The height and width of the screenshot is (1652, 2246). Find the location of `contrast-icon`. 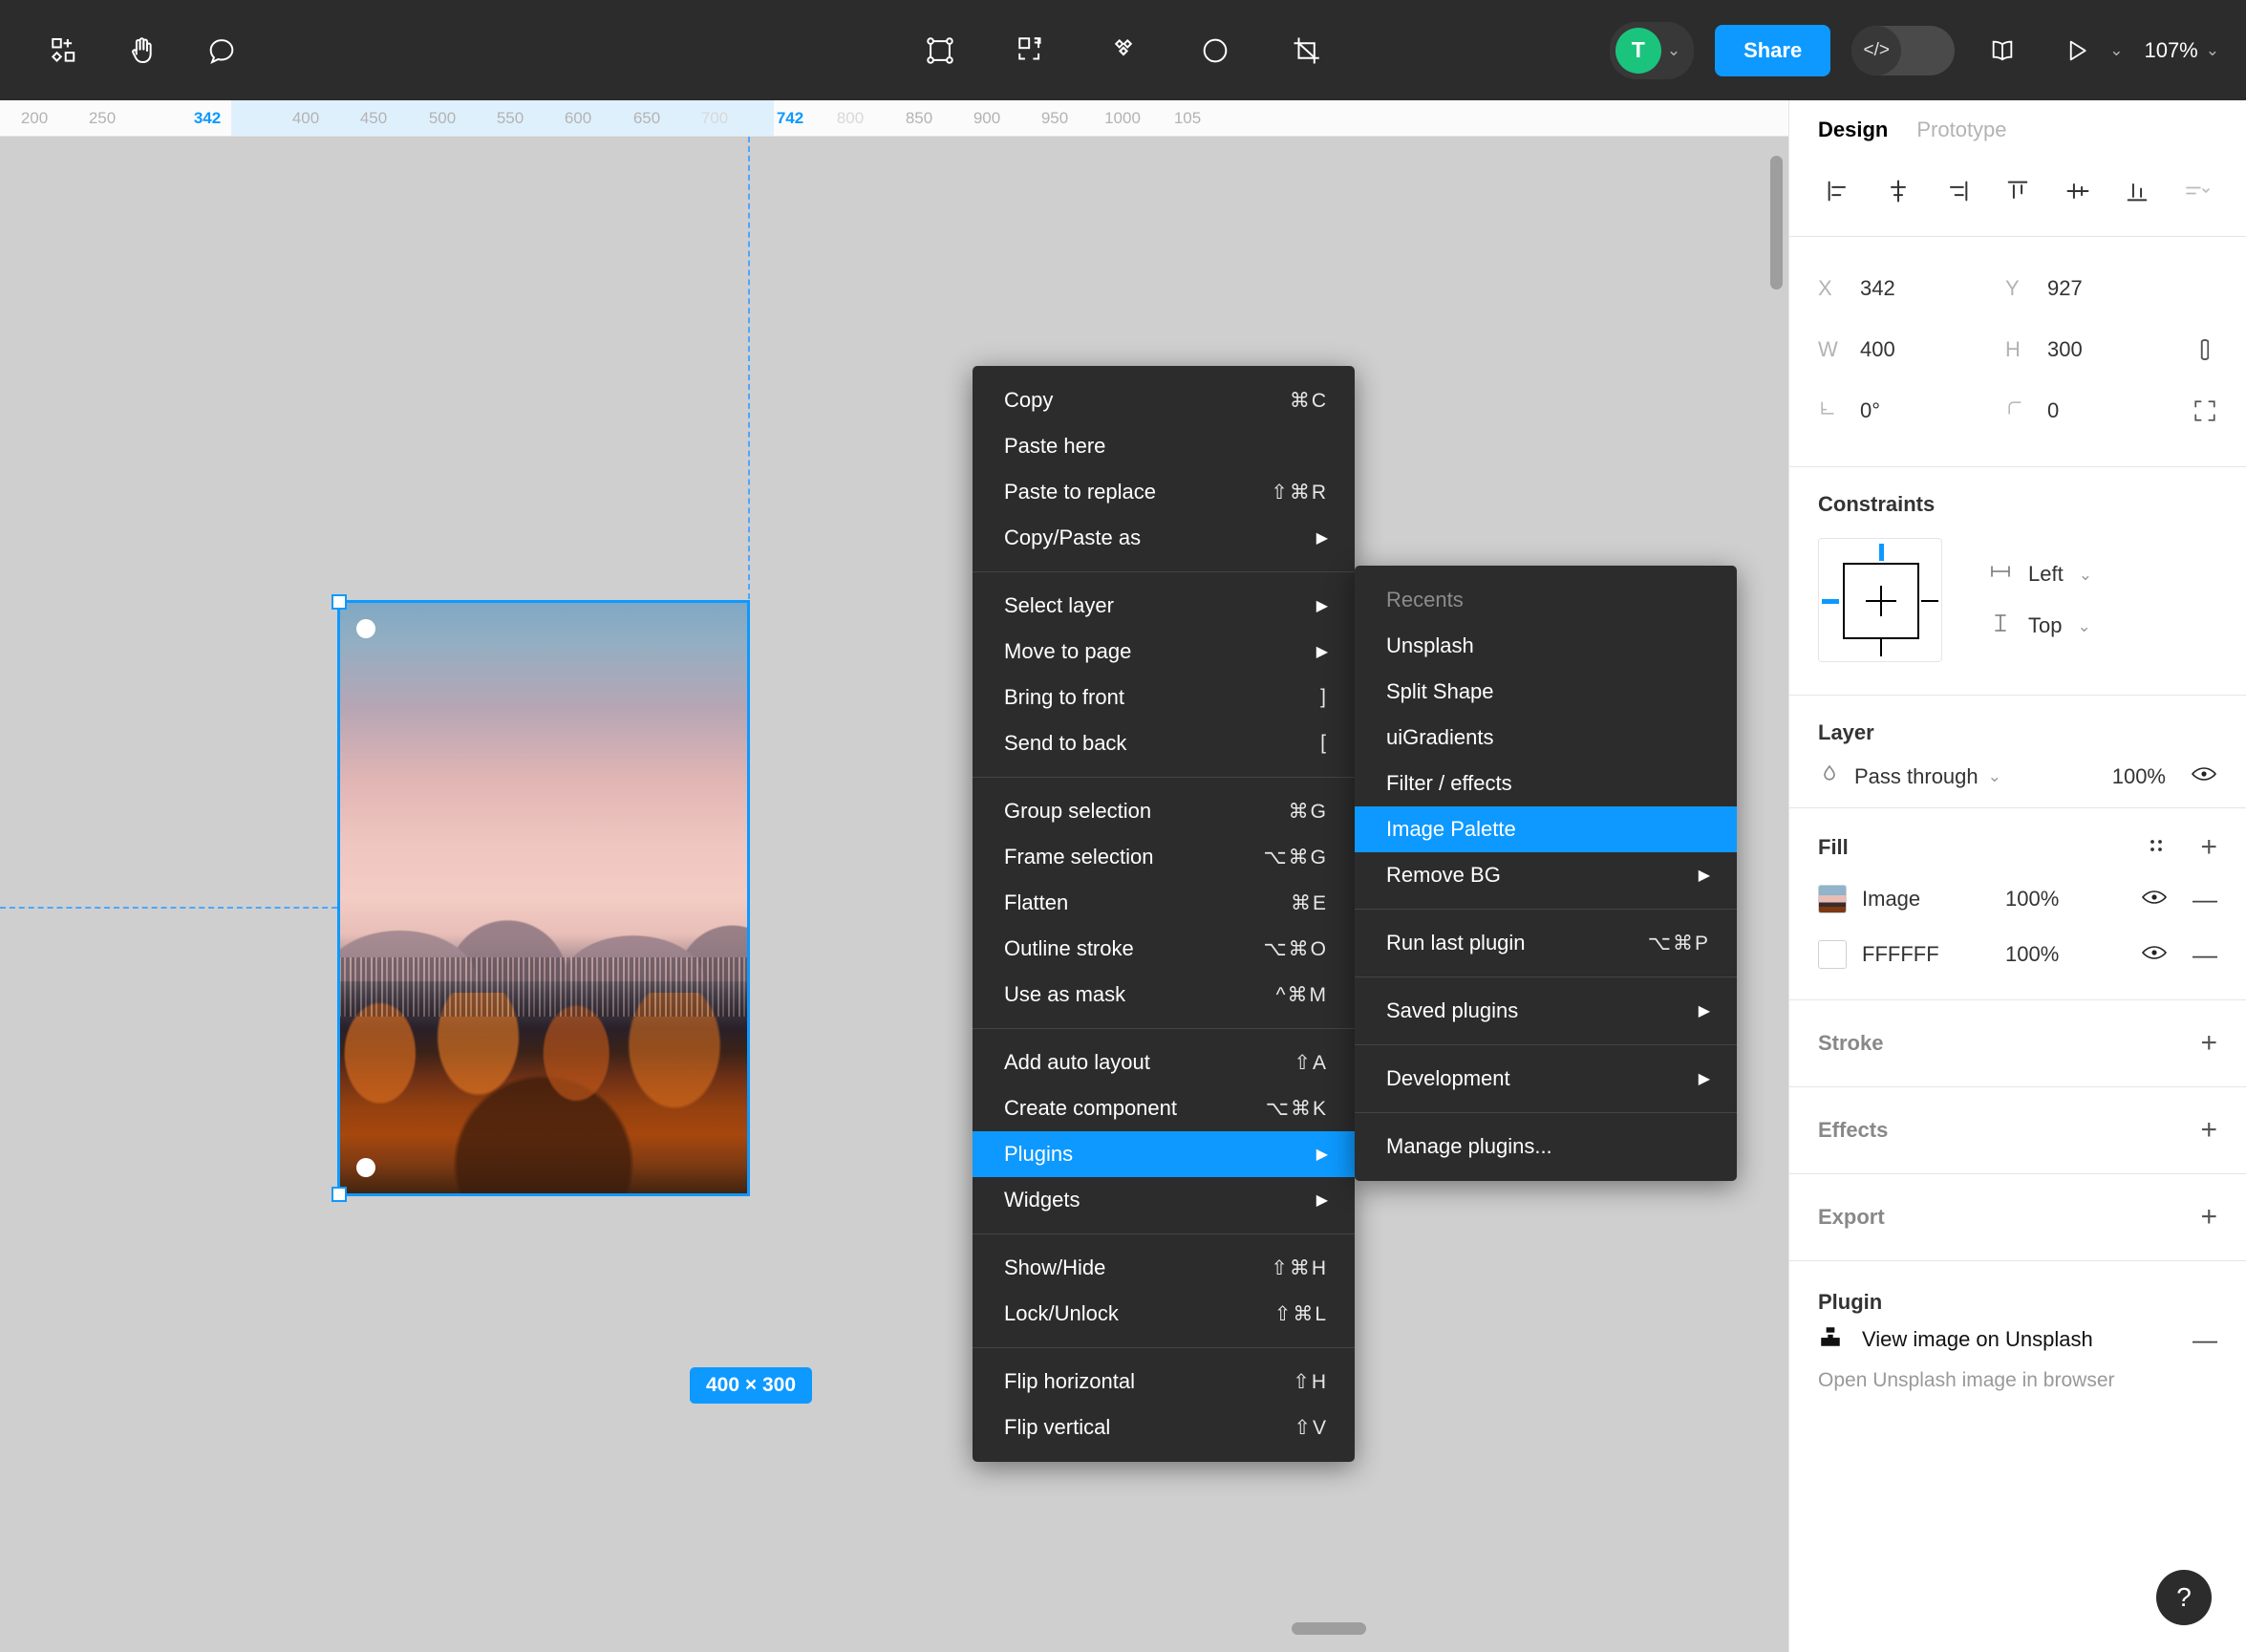

contrast-icon is located at coordinates (1215, 51).